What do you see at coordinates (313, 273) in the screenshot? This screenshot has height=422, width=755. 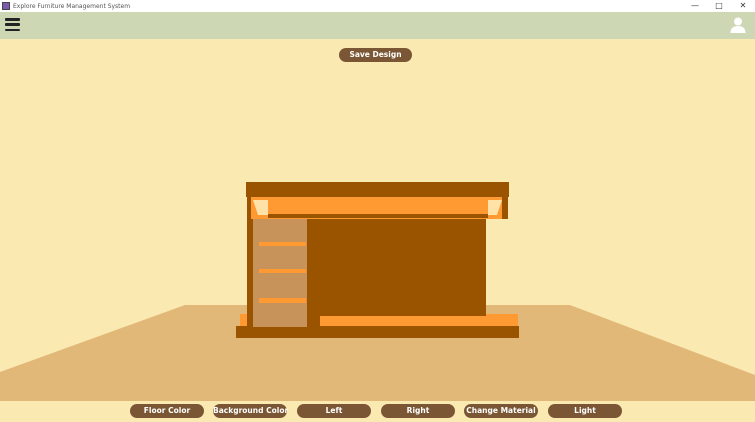 I see `divider` at bounding box center [313, 273].